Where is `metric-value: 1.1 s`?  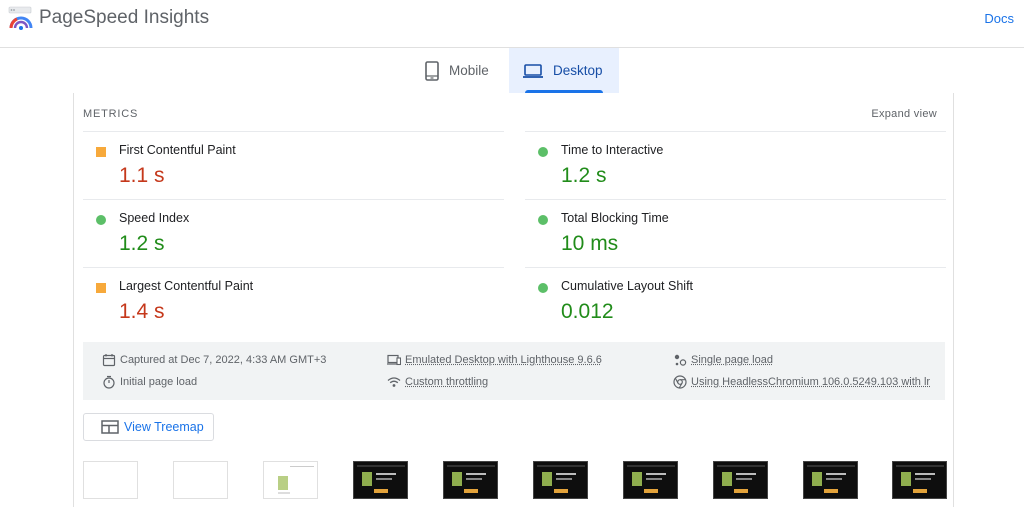
metric-value: 1.1 s is located at coordinates (142, 176).